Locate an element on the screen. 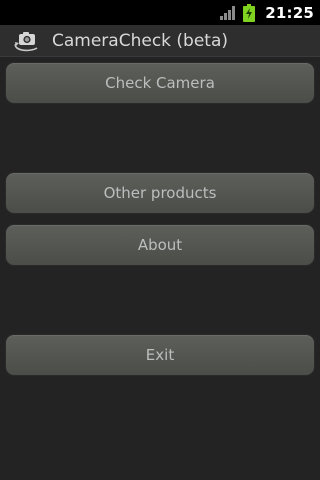 This screenshot has width=320, height=480. battery-charging-icon is located at coordinates (249, 12).